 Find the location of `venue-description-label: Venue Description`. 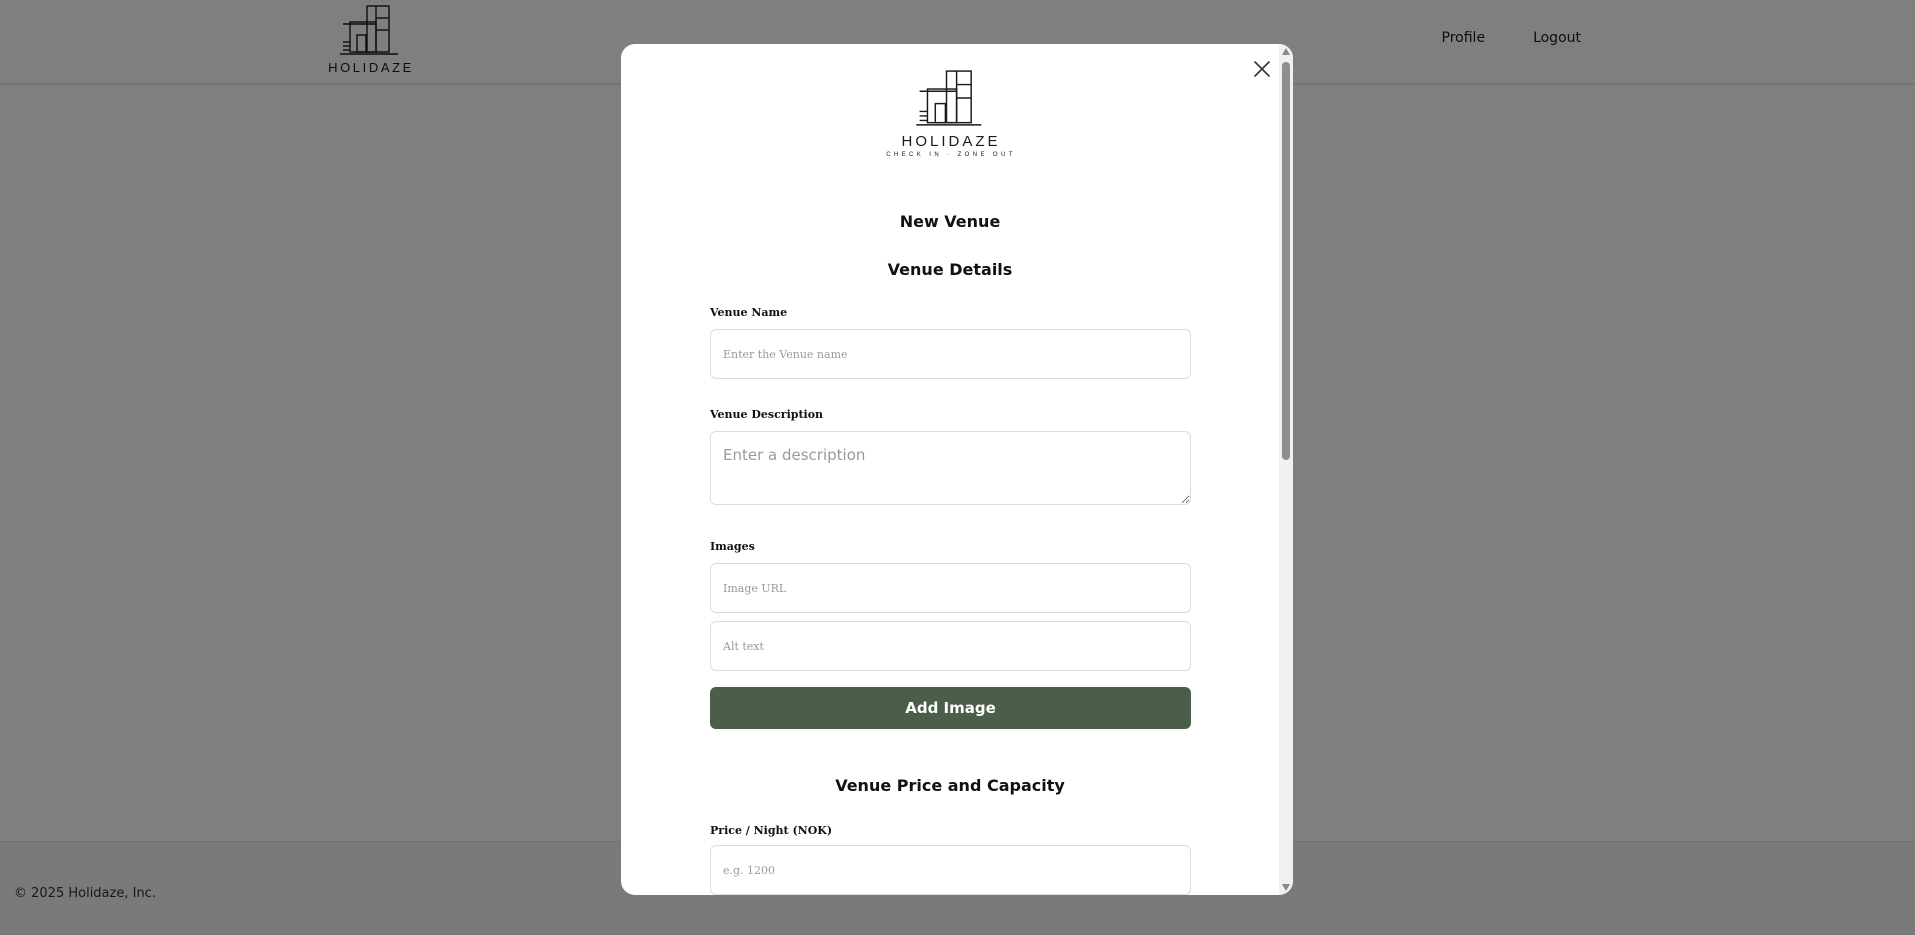

venue-description-label: Venue Description is located at coordinates (767, 414).